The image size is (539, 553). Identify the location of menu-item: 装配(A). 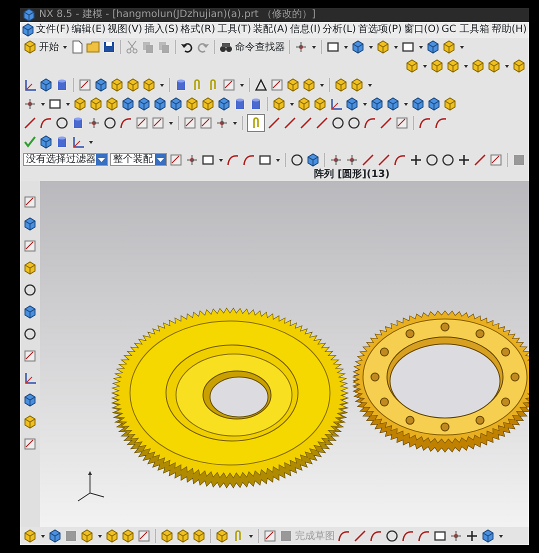
(270, 30).